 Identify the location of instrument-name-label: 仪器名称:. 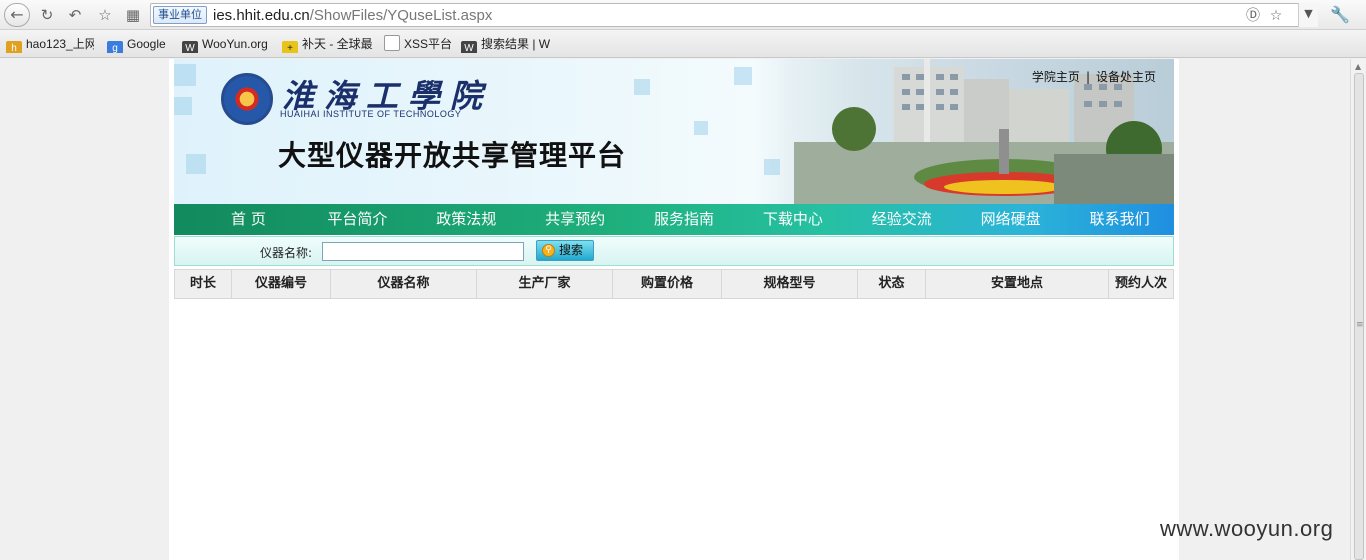
(286, 253).